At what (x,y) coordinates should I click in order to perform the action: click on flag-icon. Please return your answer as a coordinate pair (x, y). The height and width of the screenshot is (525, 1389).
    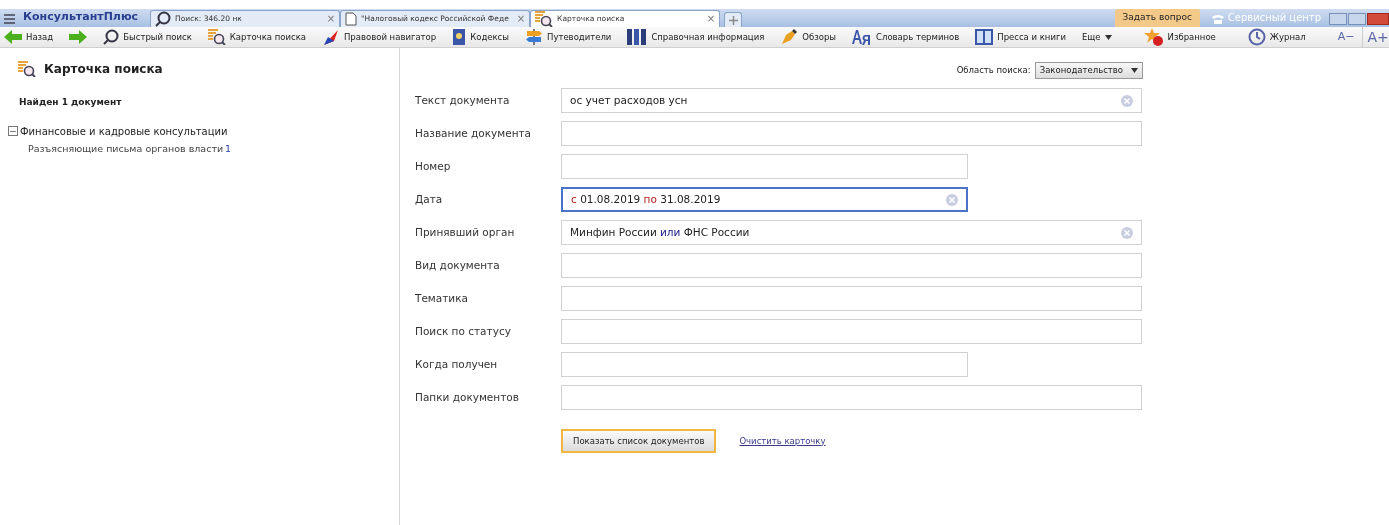
    Looking at the image, I should click on (330, 37).